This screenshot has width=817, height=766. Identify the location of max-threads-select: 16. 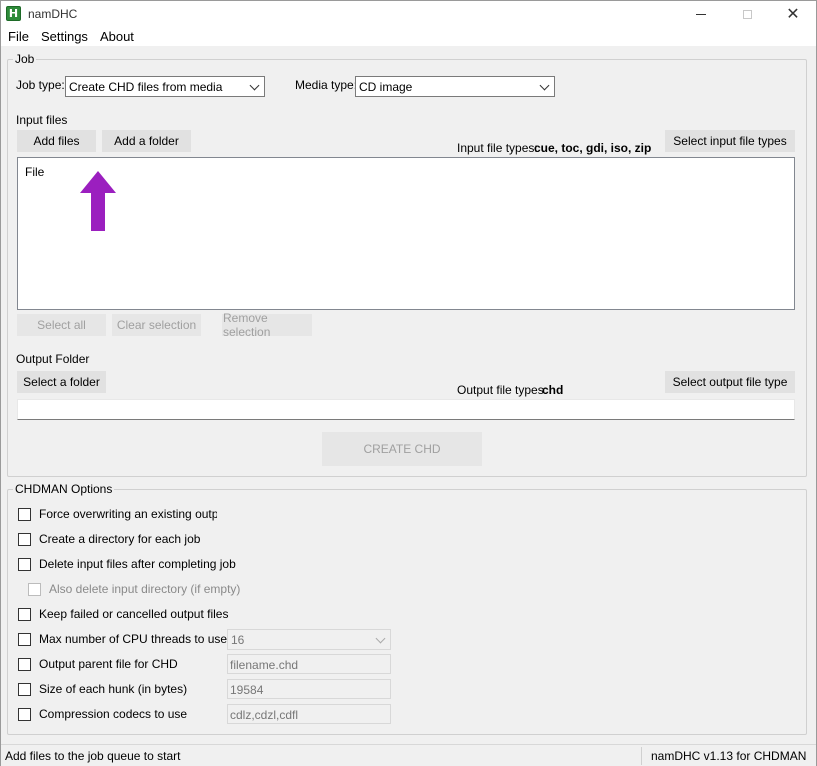
(309, 639).